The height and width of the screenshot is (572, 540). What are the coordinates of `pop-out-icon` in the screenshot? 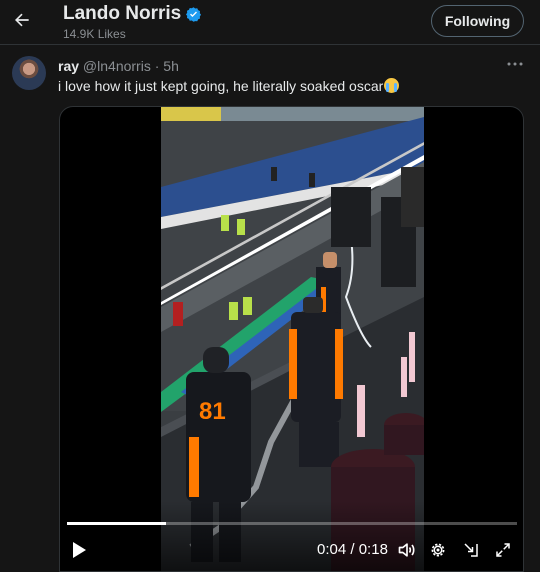 It's located at (471, 550).